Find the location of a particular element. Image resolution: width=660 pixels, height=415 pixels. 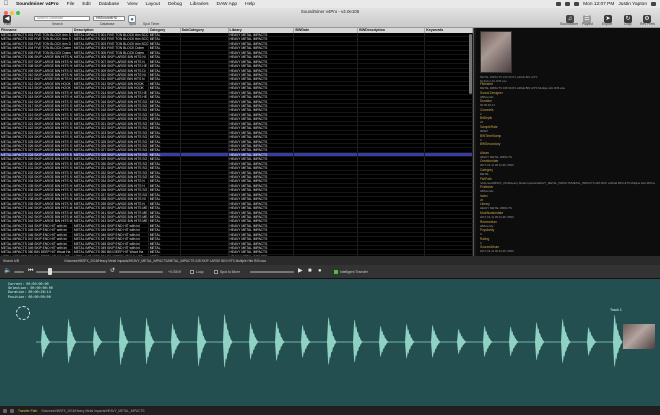

artwork-thumbnail is located at coordinates (496, 52).